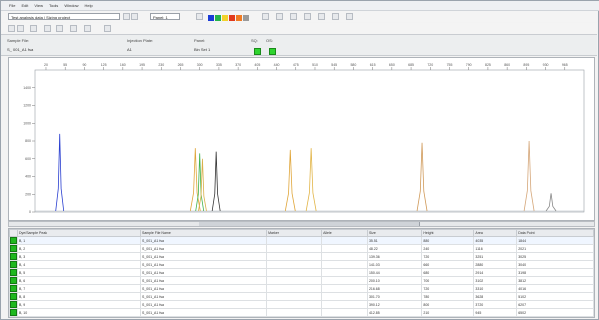 The width and height of the screenshot is (599, 320). Describe the element at coordinates (142, 65) in the screenshot. I see `x-tick-label: 195` at that location.